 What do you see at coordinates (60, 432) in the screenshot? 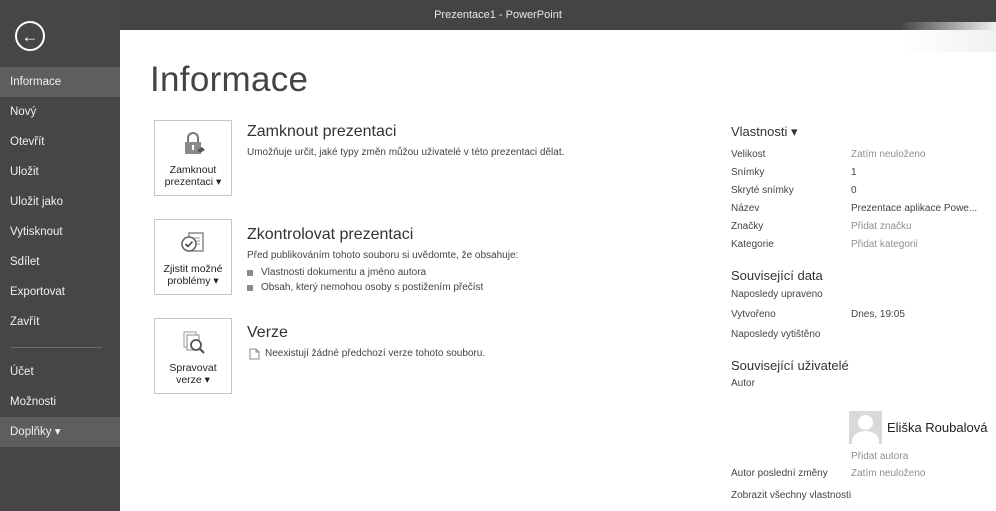
I see `sidebar-item-addins: Doplňky ▾` at bounding box center [60, 432].